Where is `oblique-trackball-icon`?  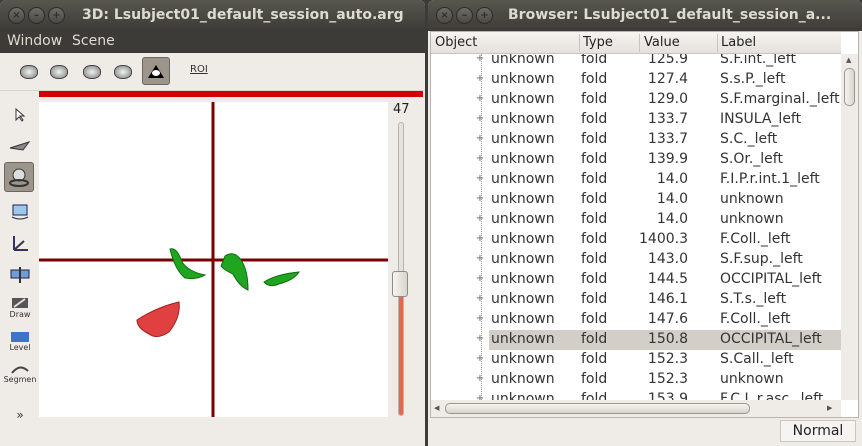 oblique-trackball-icon is located at coordinates (19, 177).